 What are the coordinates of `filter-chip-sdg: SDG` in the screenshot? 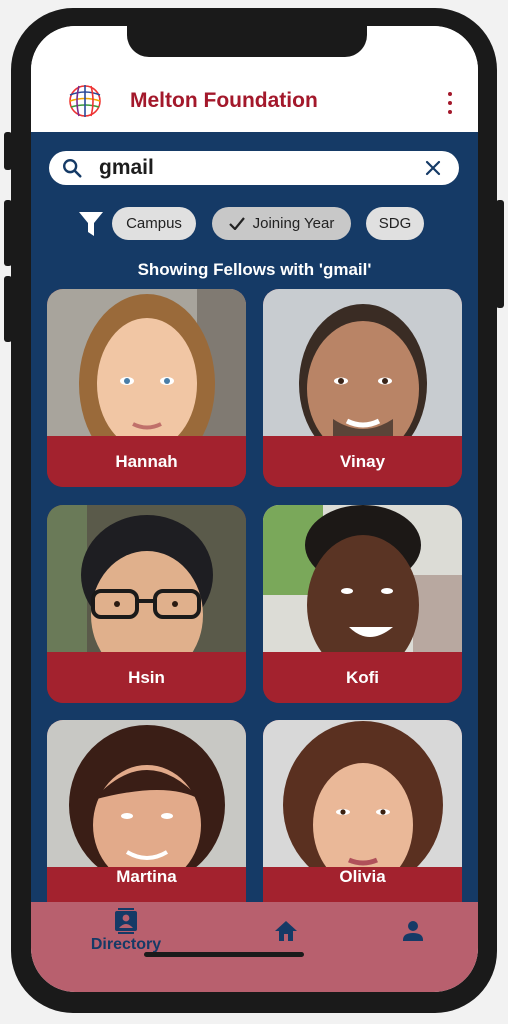 It's located at (395, 223).